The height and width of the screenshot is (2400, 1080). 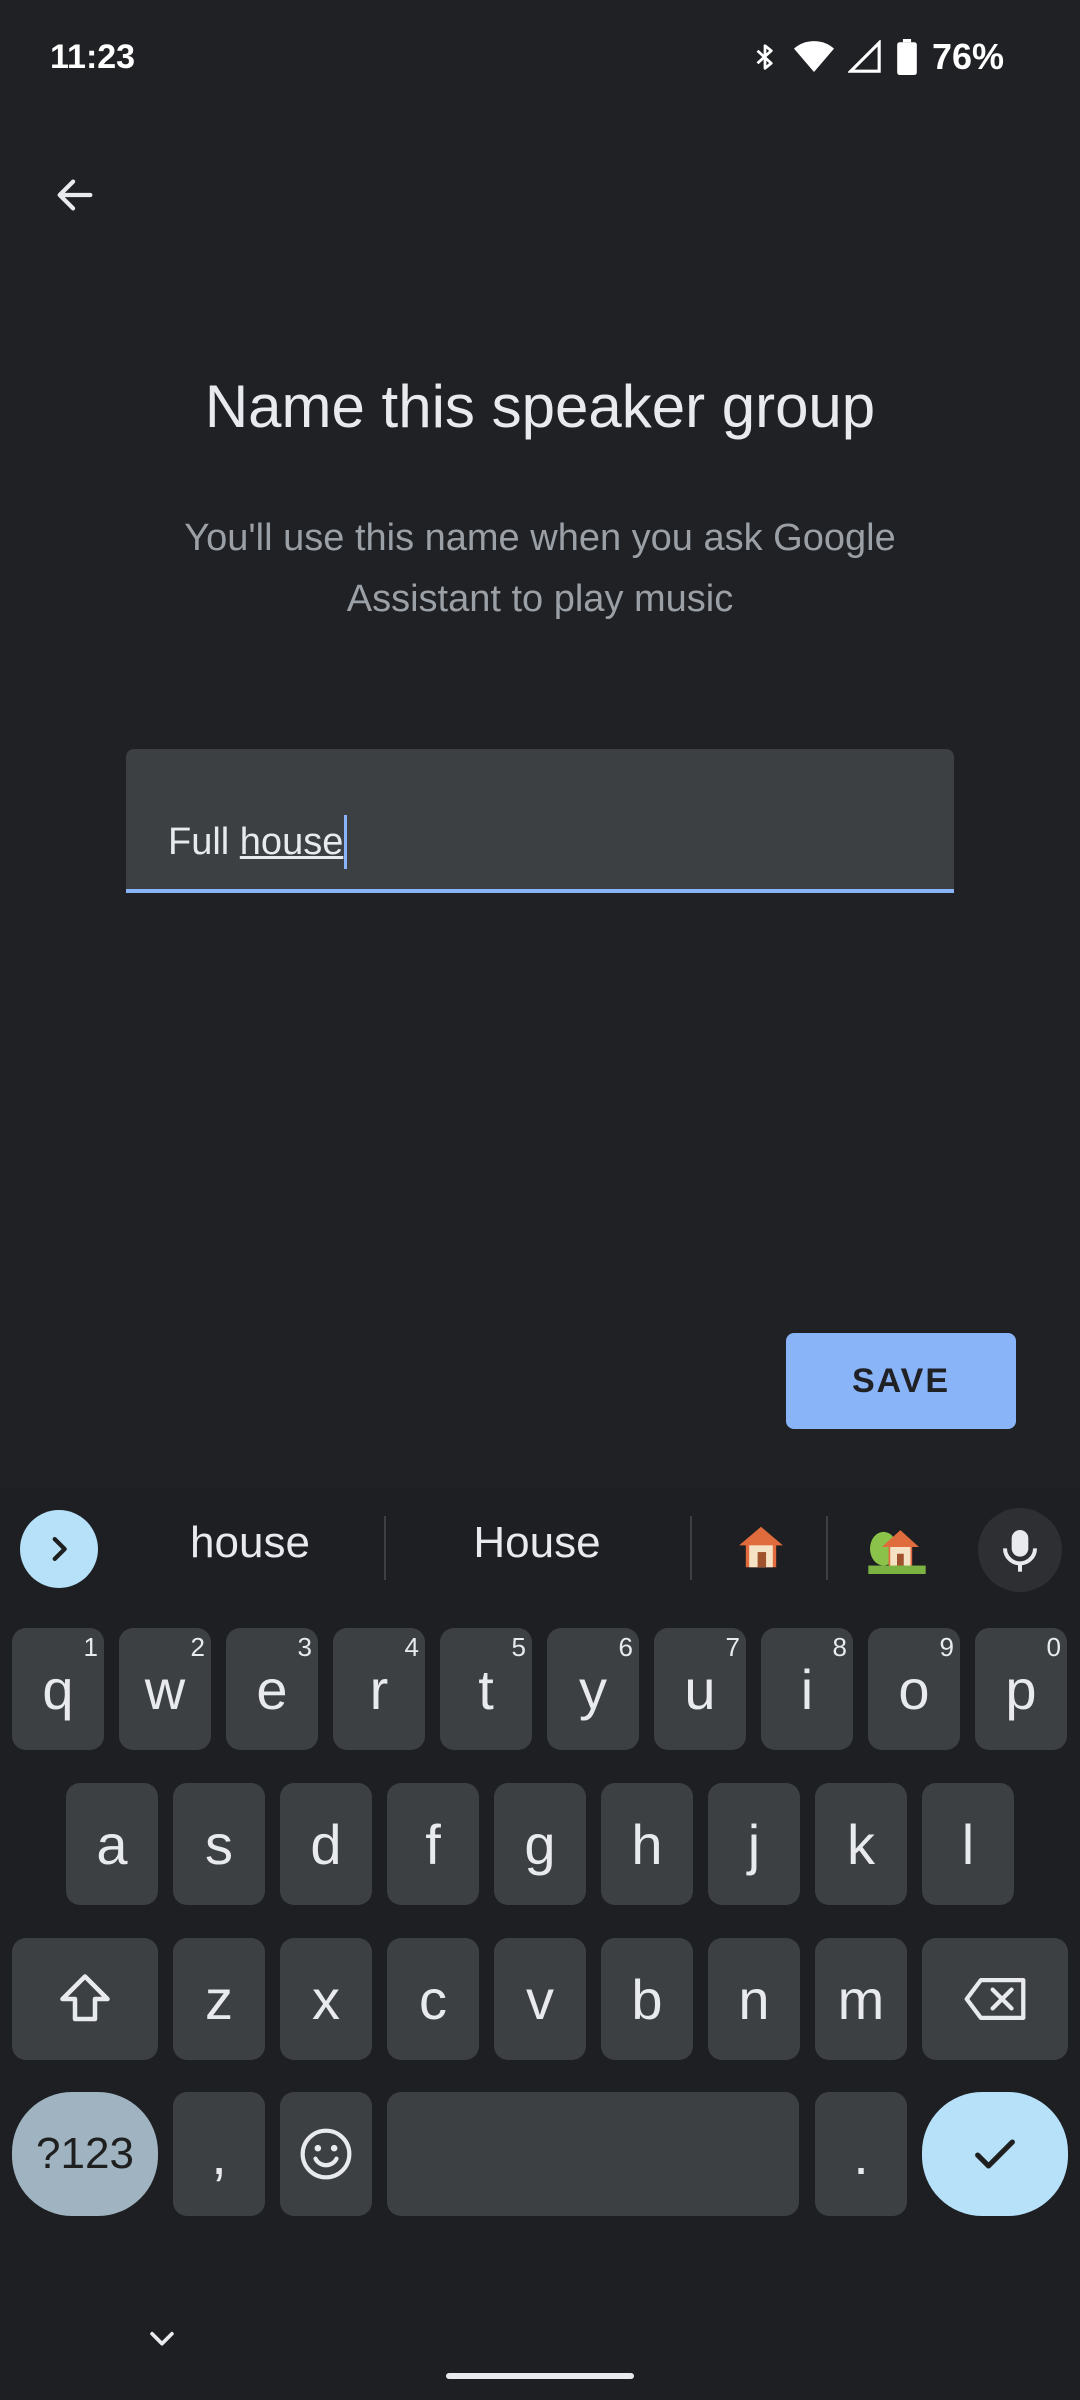 I want to click on composing-text: house, so click(x=291, y=841).